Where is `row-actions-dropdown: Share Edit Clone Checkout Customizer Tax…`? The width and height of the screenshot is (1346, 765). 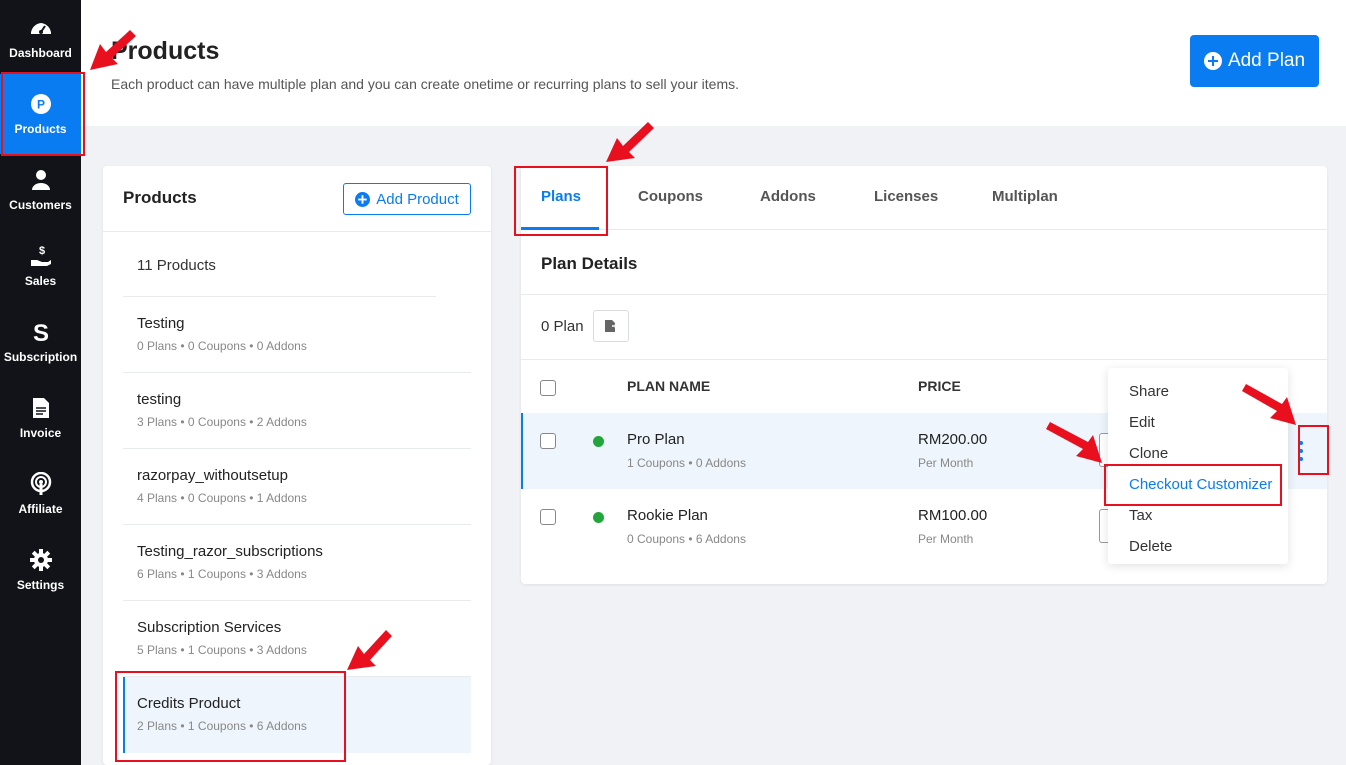 row-actions-dropdown: Share Edit Clone Checkout Customizer Tax… is located at coordinates (1198, 466).